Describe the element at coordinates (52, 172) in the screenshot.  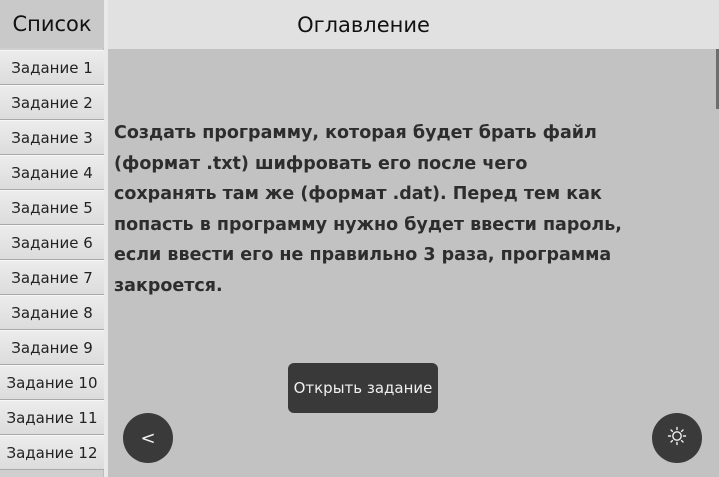
I see `sidebar-item-task-4: Задание 4` at that location.